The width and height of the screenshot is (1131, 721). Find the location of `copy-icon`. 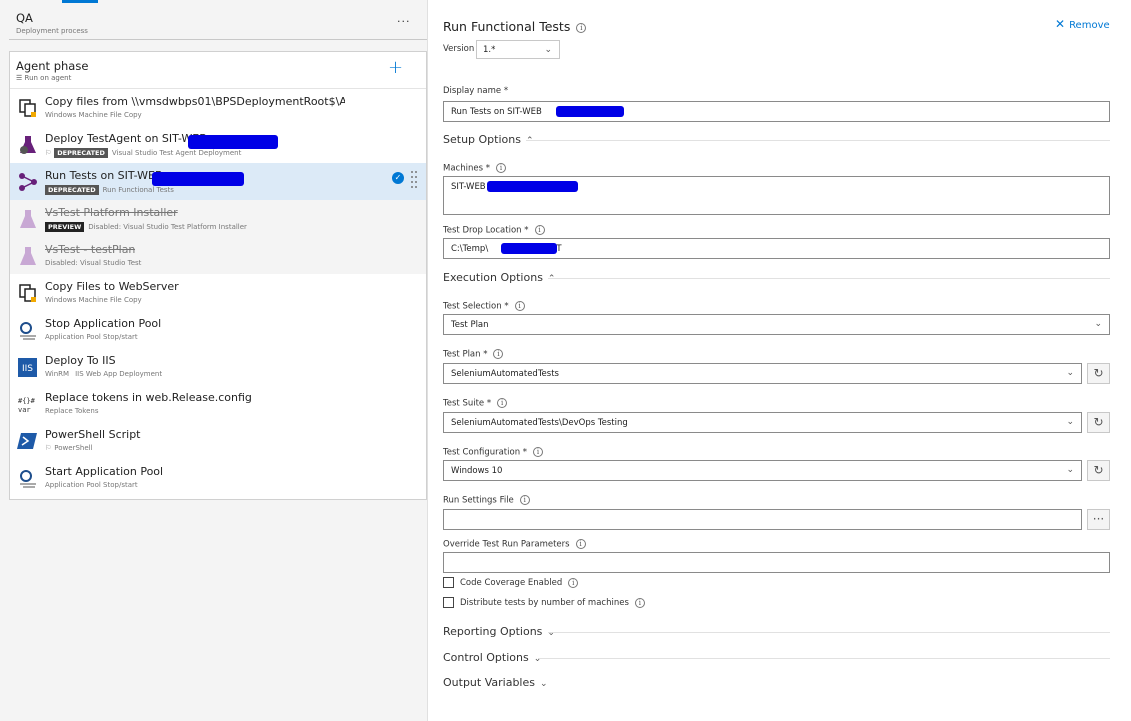

copy-icon is located at coordinates (27, 108).